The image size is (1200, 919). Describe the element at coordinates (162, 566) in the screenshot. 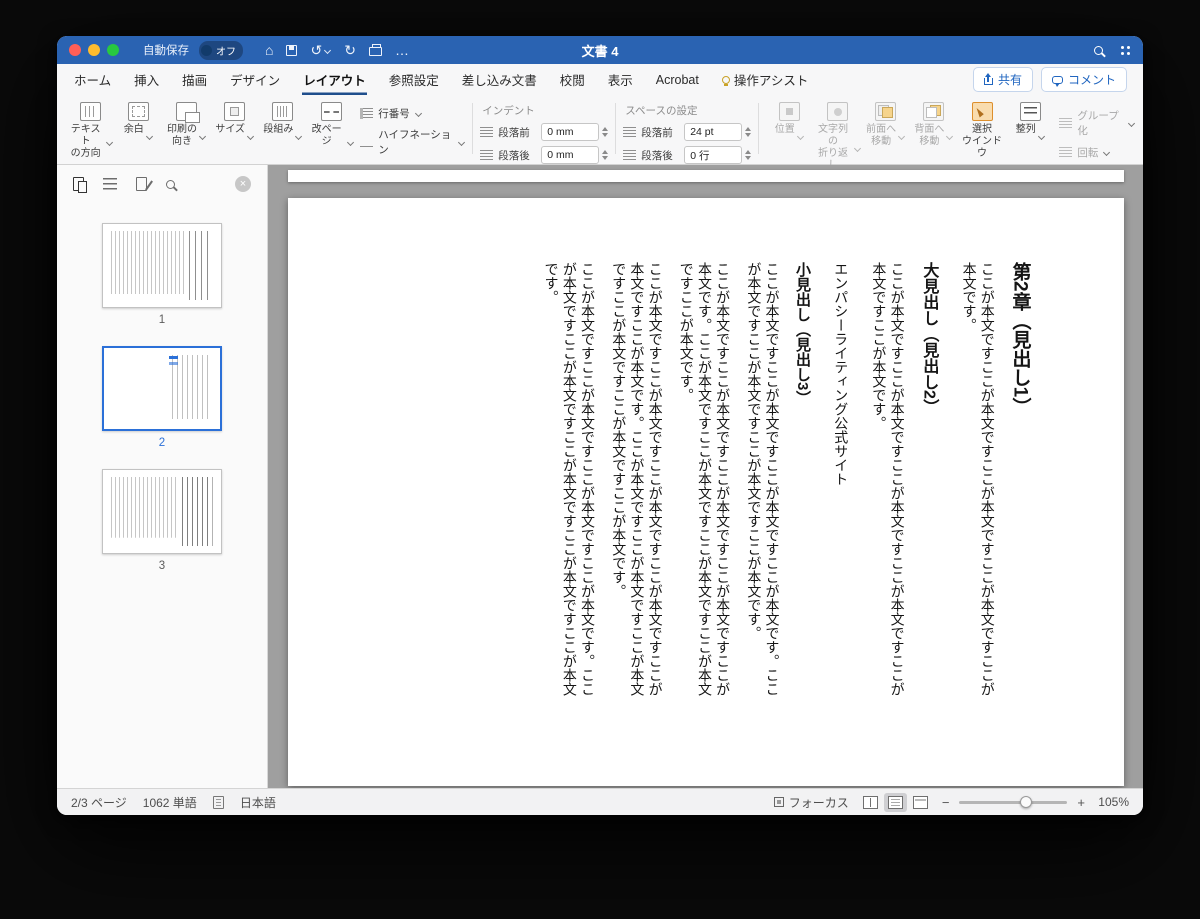

I see `page-number-3: 3` at that location.